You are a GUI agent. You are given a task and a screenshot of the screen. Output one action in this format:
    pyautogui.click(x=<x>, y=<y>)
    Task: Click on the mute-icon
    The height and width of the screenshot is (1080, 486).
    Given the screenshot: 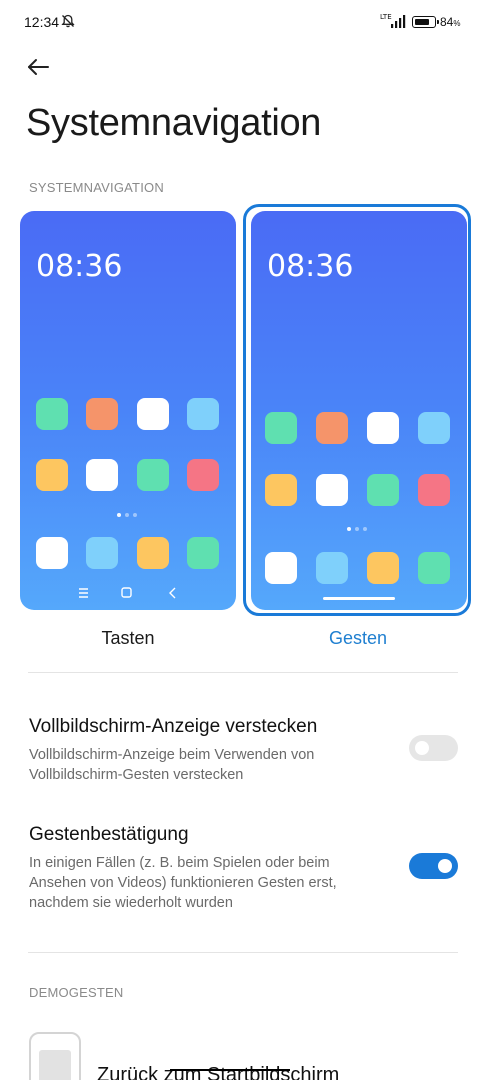 What is the action you would take?
    pyautogui.click(x=68, y=21)
    